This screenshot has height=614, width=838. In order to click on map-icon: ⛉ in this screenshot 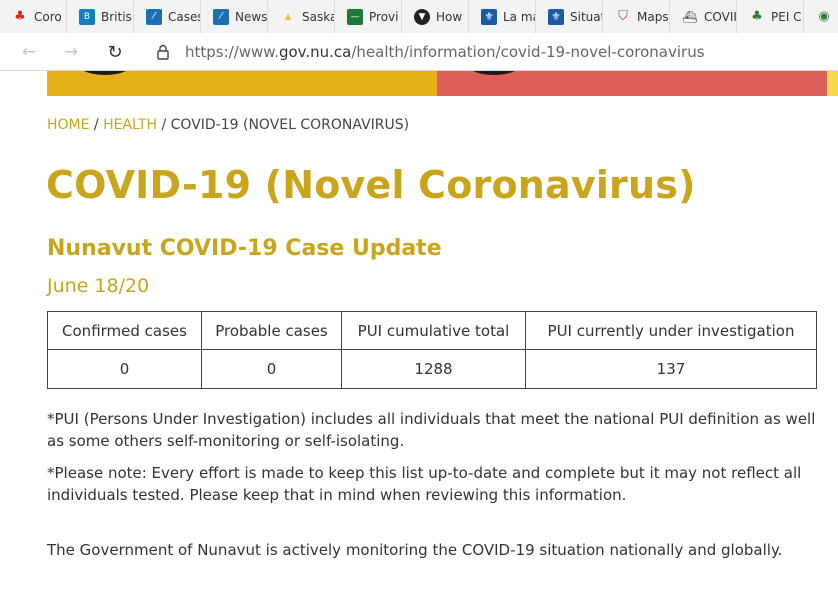, I will do `click(623, 16)`.